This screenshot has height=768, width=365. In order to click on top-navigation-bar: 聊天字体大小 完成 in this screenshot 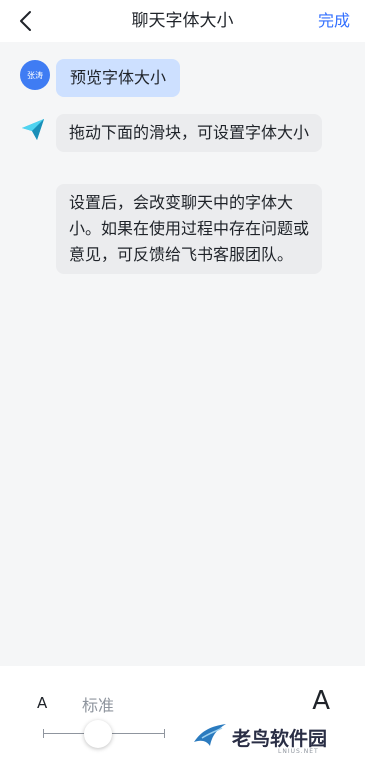, I will do `click(182, 21)`.